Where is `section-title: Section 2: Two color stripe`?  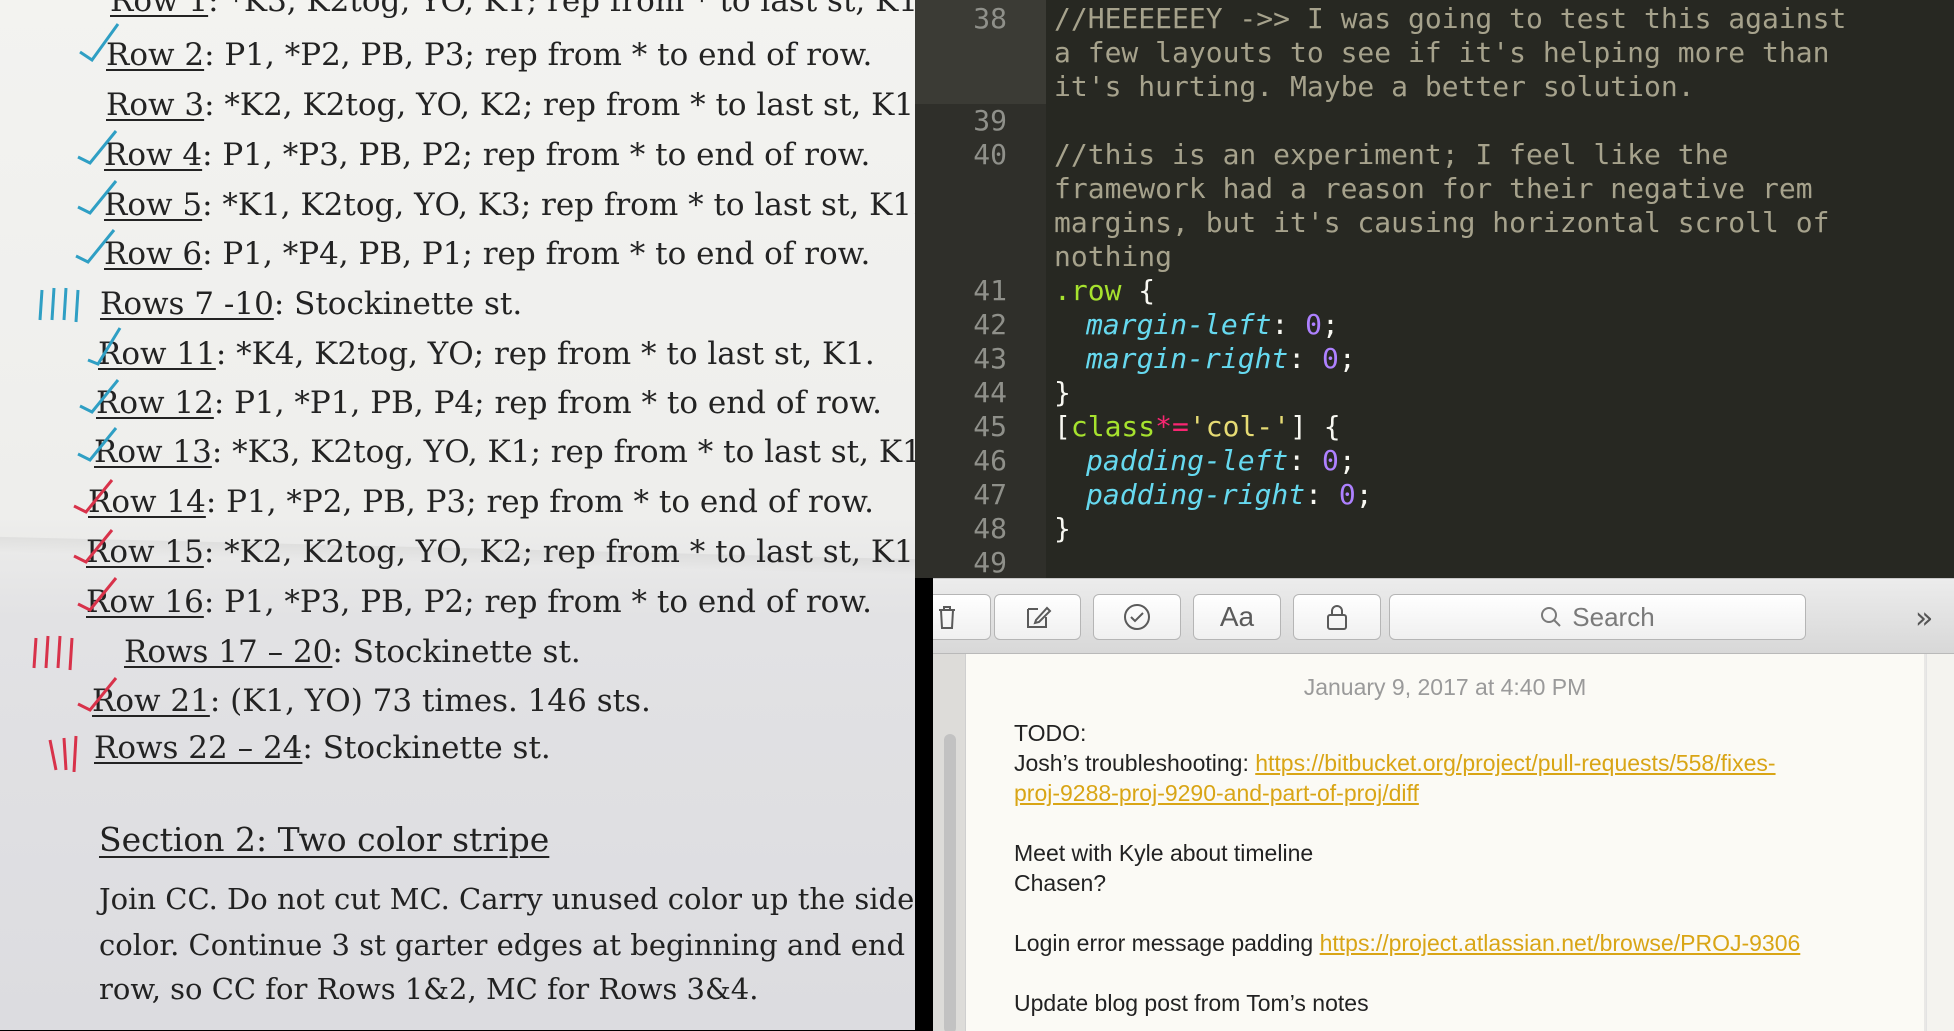
section-title: Section 2: Two color stripe is located at coordinates (324, 839).